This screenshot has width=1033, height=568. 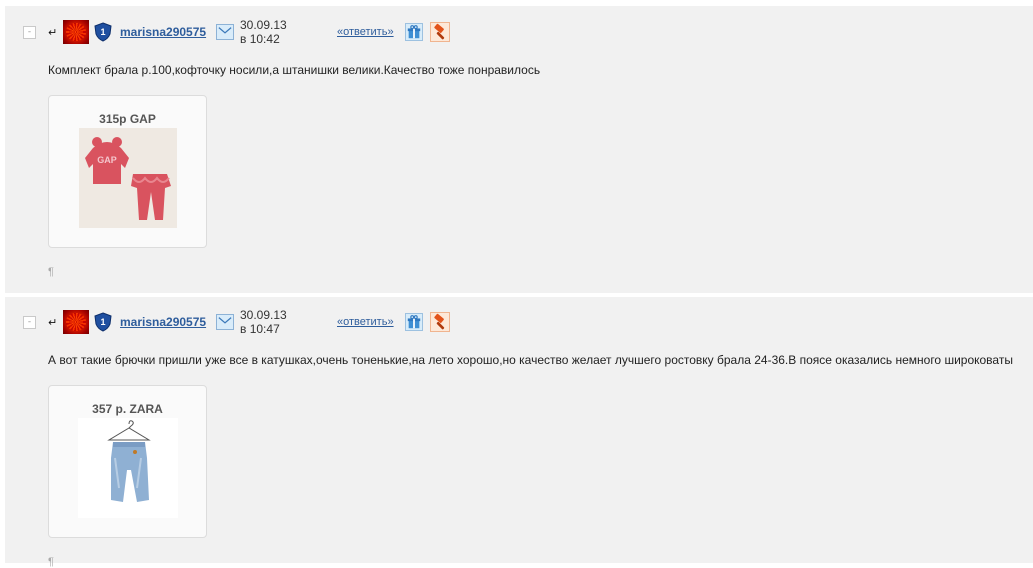 I want to click on comment-date: 30.09.13 в 10:42, so click(x=263, y=32).